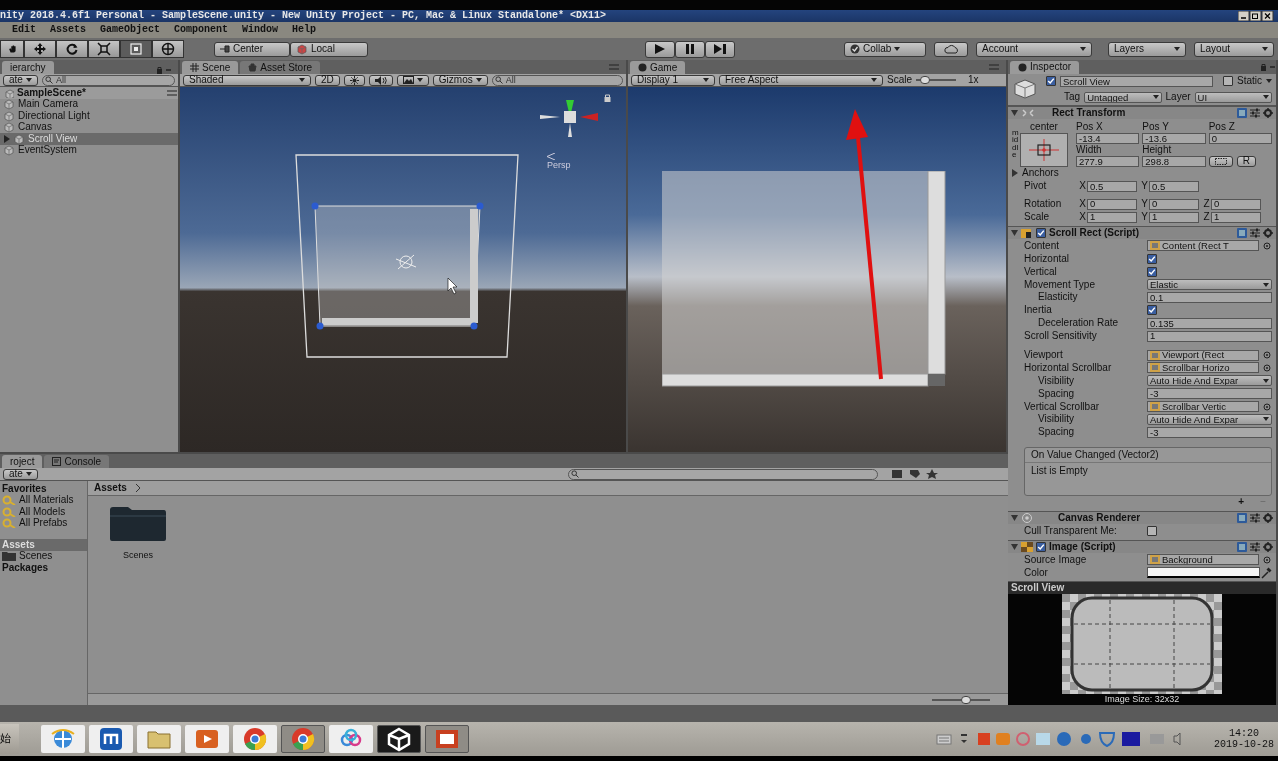  I want to click on breadcrumb-item: Assets, so click(110, 488).